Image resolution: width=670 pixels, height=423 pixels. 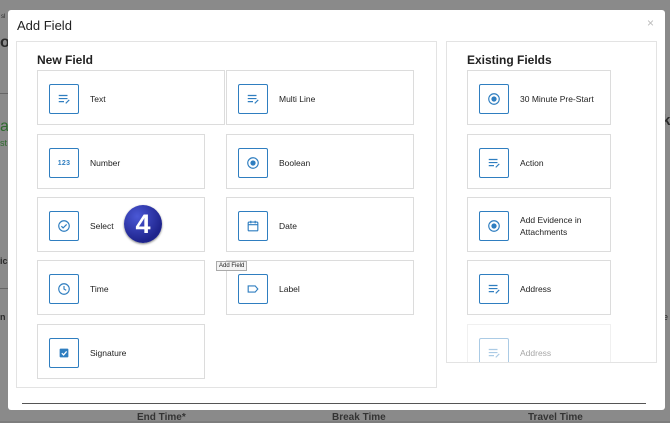 I want to click on existing-field-item: Action, so click(x=539, y=161).